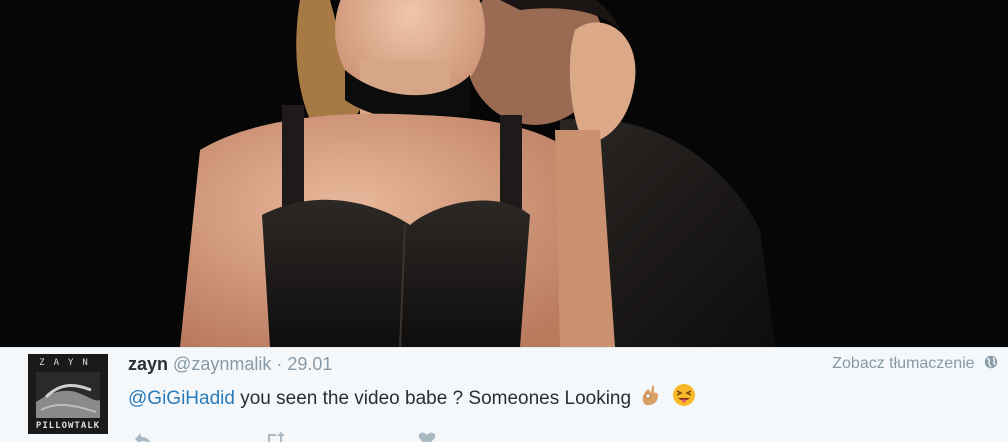  I want to click on reply-icon, so click(143, 437).